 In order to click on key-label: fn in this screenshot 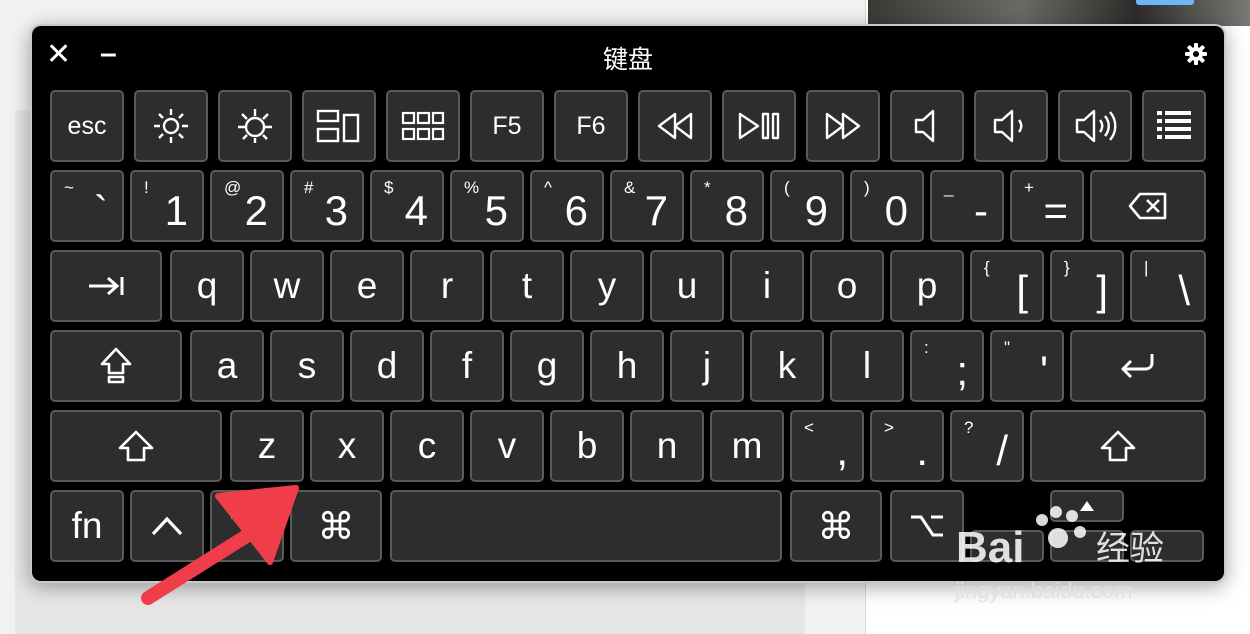, I will do `click(87, 525)`.